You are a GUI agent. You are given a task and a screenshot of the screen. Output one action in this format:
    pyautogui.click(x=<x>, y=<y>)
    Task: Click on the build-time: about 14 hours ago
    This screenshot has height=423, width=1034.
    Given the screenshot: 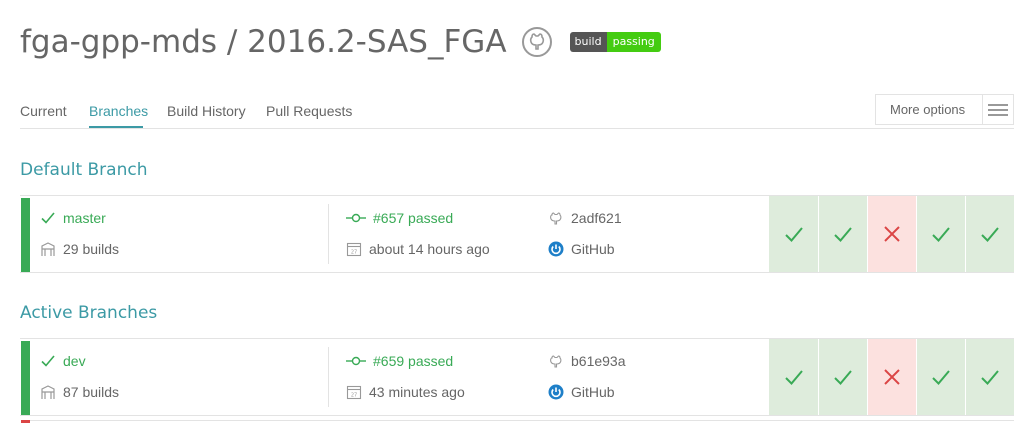 What is the action you would take?
    pyautogui.click(x=429, y=249)
    